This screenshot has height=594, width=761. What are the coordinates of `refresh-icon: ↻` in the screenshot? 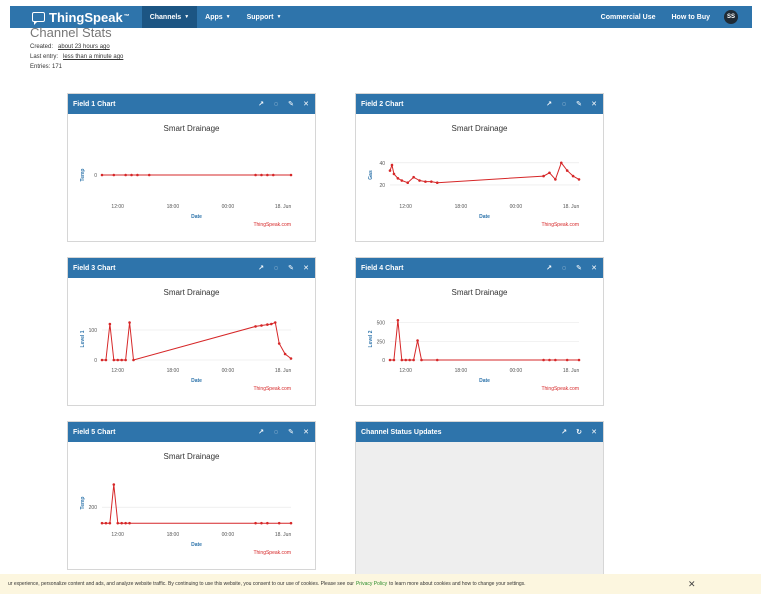 It's located at (579, 432).